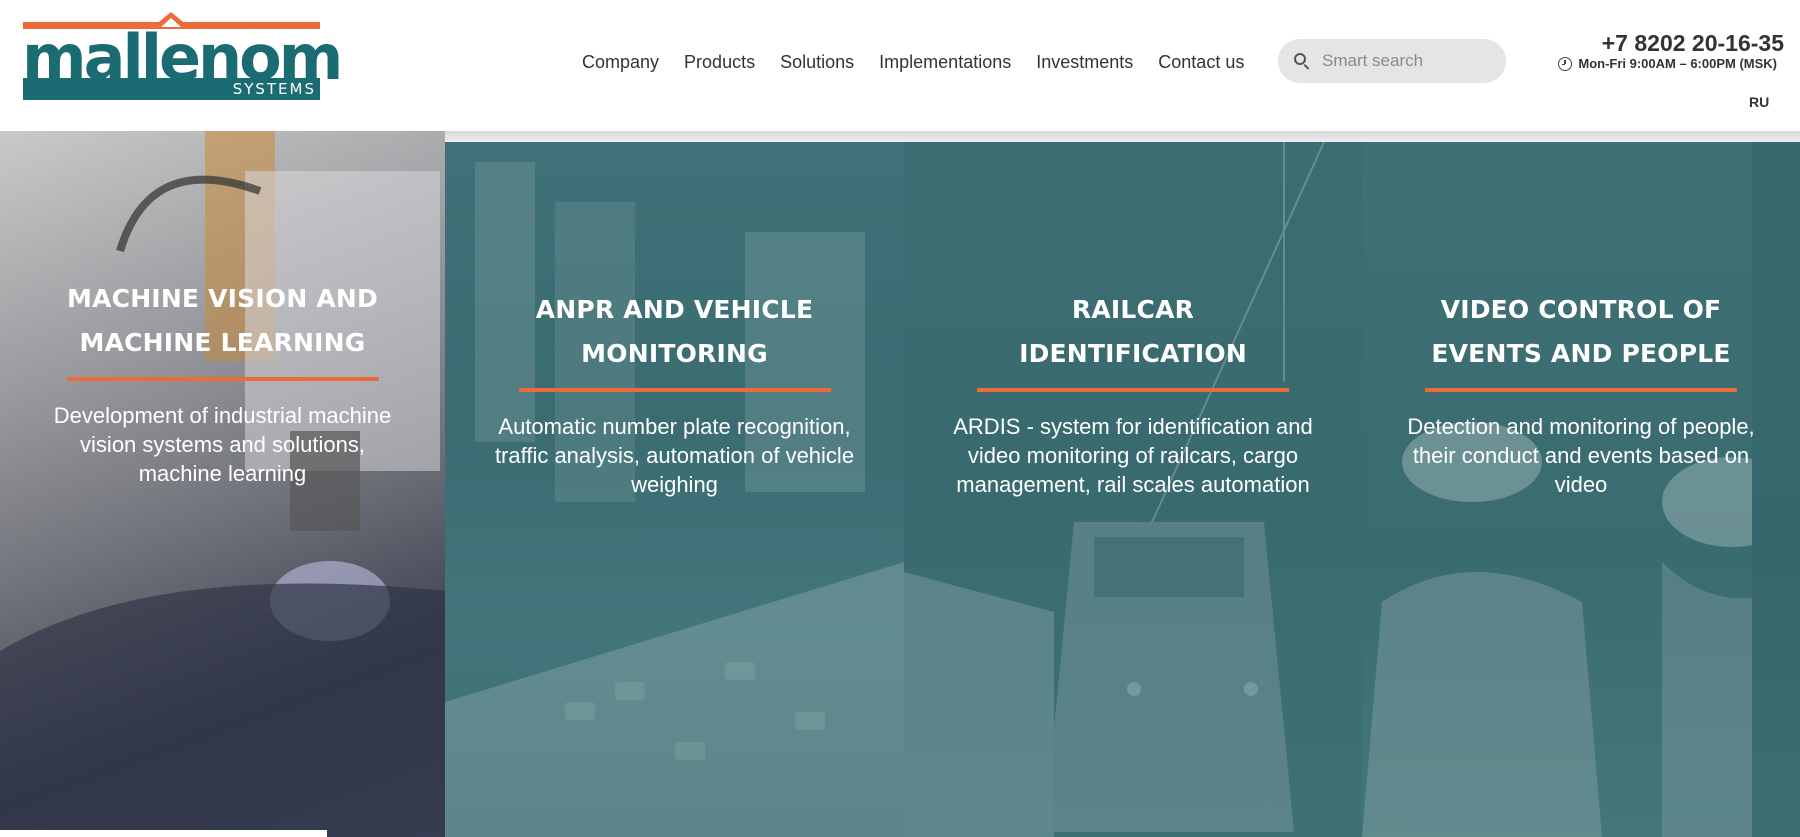 Image resolution: width=1800 pixels, height=837 pixels. Describe the element at coordinates (620, 62) in the screenshot. I see `nav-item-company: Company` at that location.